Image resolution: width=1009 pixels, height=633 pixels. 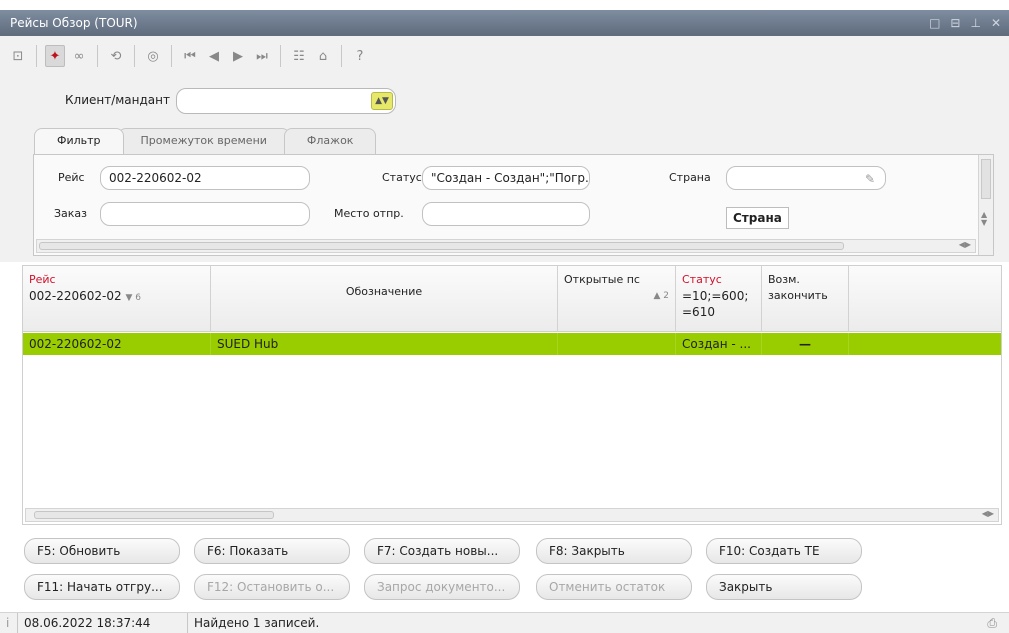 What do you see at coordinates (79, 56) in the screenshot?
I see `binoculars-icon: ∞` at bounding box center [79, 56].